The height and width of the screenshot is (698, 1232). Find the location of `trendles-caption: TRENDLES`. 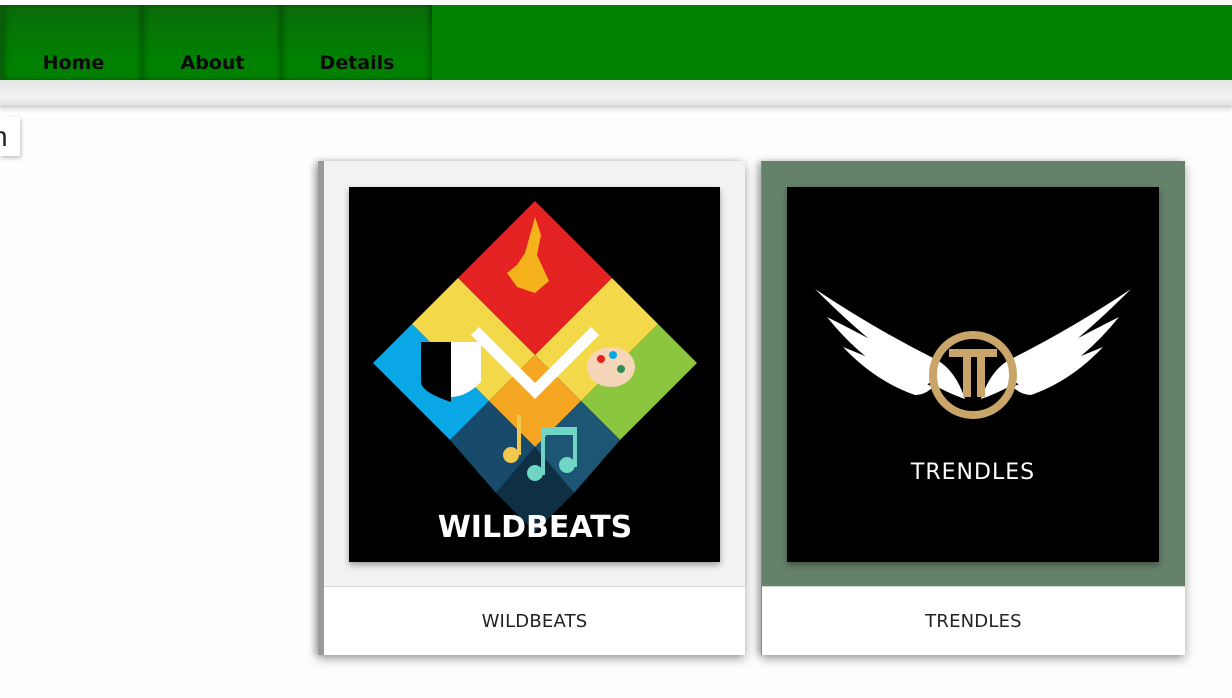

trendles-caption: TRENDLES is located at coordinates (973, 620).